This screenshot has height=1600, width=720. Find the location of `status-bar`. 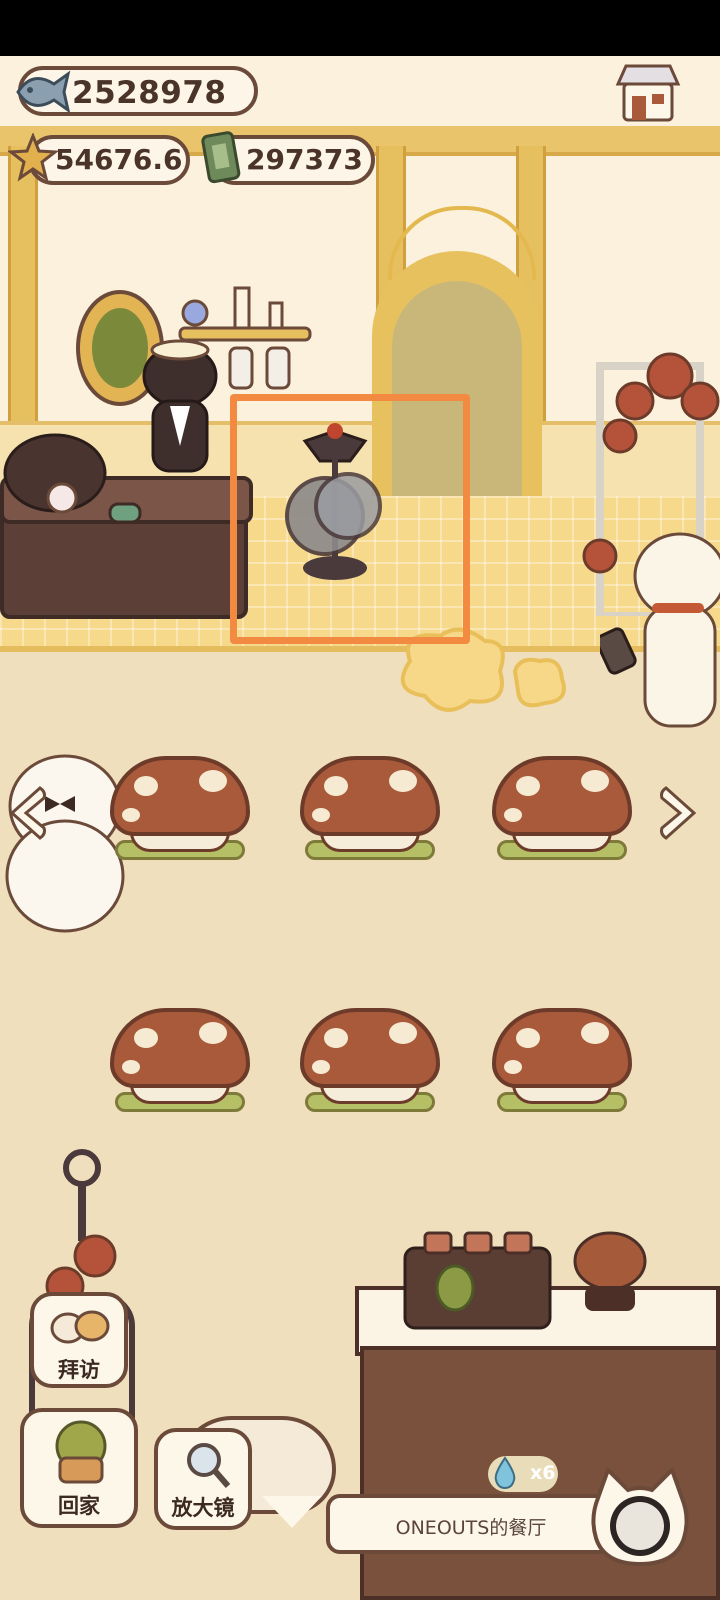

status-bar is located at coordinates (360, 28).